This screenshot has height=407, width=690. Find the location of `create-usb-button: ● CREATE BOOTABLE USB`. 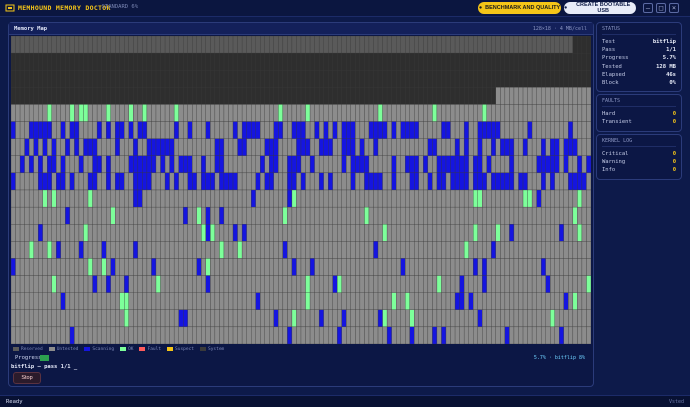

create-usb-button: ● CREATE BOOTABLE USB is located at coordinates (600, 8).